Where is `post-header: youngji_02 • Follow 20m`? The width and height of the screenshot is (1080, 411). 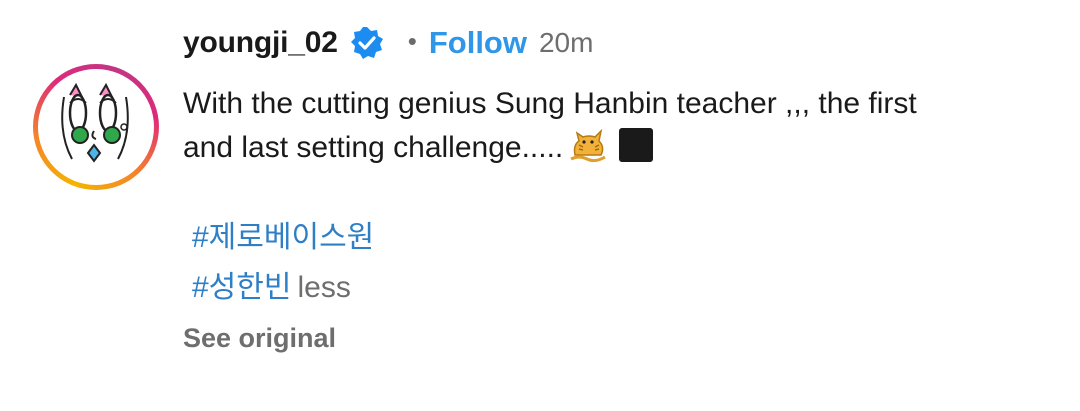
post-header: youngji_02 • Follow 20m is located at coordinates (388, 43).